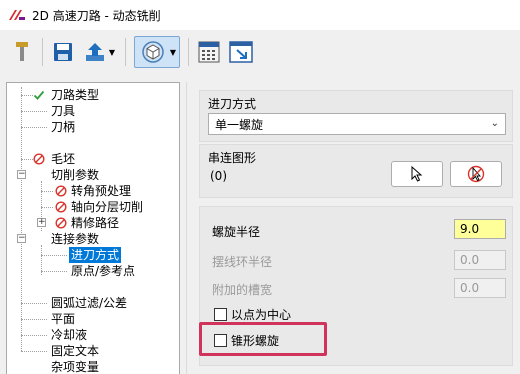 The height and width of the screenshot is (374, 520). What do you see at coordinates (93, 159) in the screenshot?
I see `tree-item-stock: 毛坯` at bounding box center [93, 159].